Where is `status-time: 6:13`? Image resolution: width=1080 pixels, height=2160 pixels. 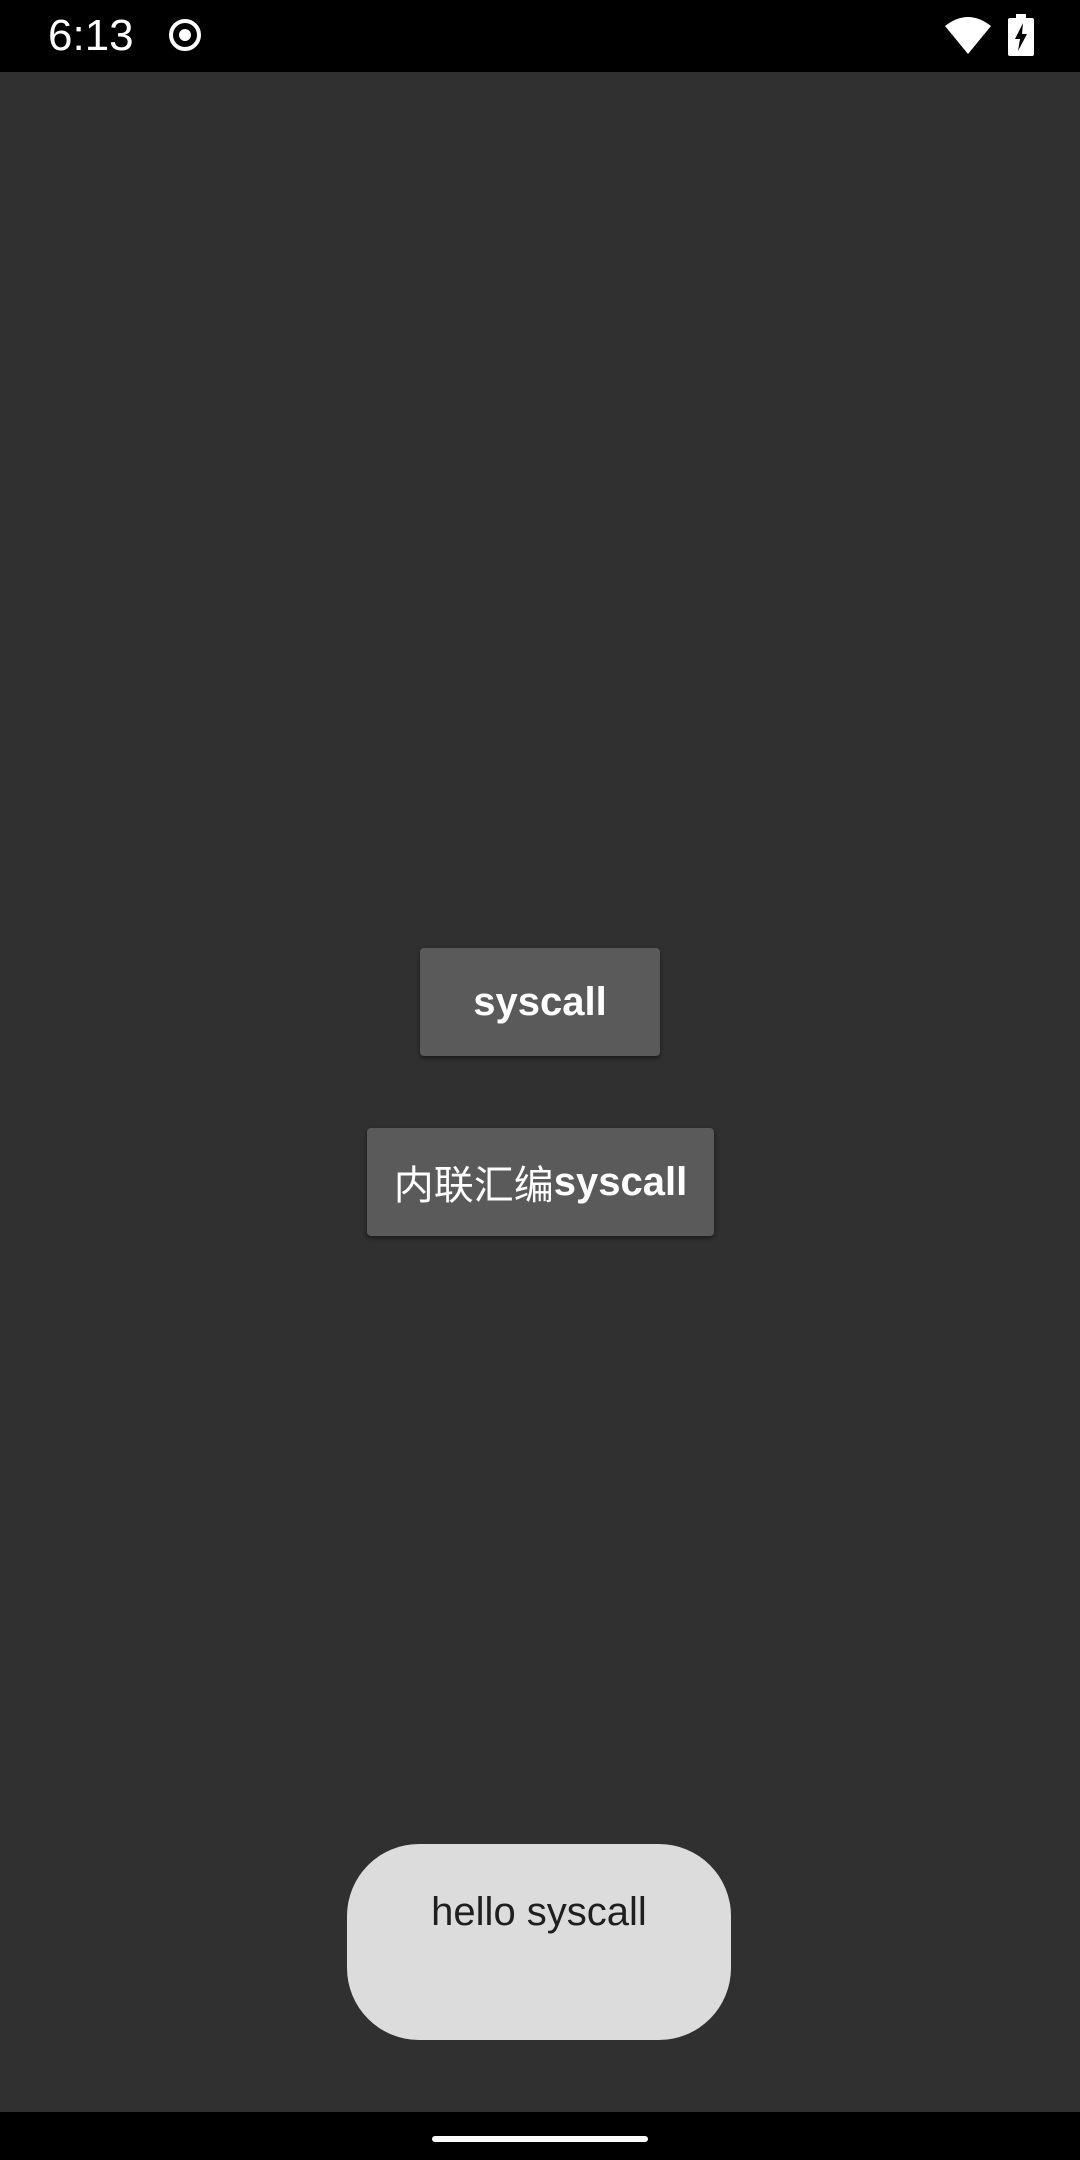
status-time: 6:13 is located at coordinates (91, 35).